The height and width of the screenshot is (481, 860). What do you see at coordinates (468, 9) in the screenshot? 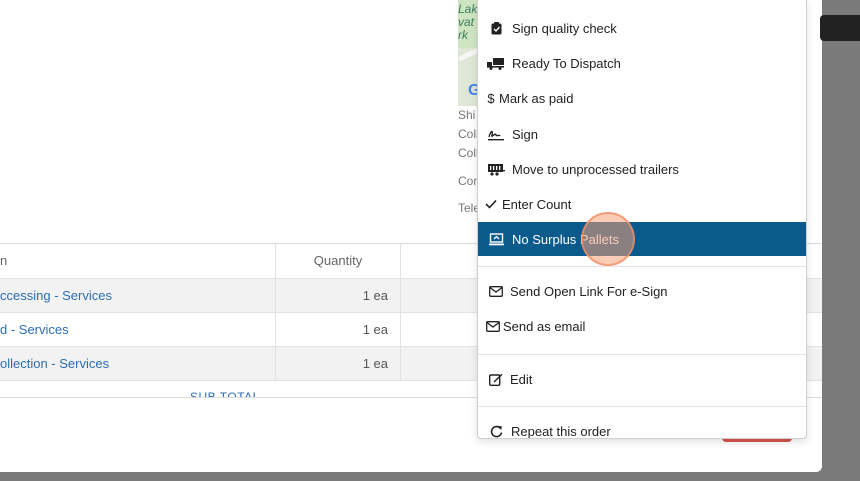
I see `map-label: Lak` at bounding box center [468, 9].